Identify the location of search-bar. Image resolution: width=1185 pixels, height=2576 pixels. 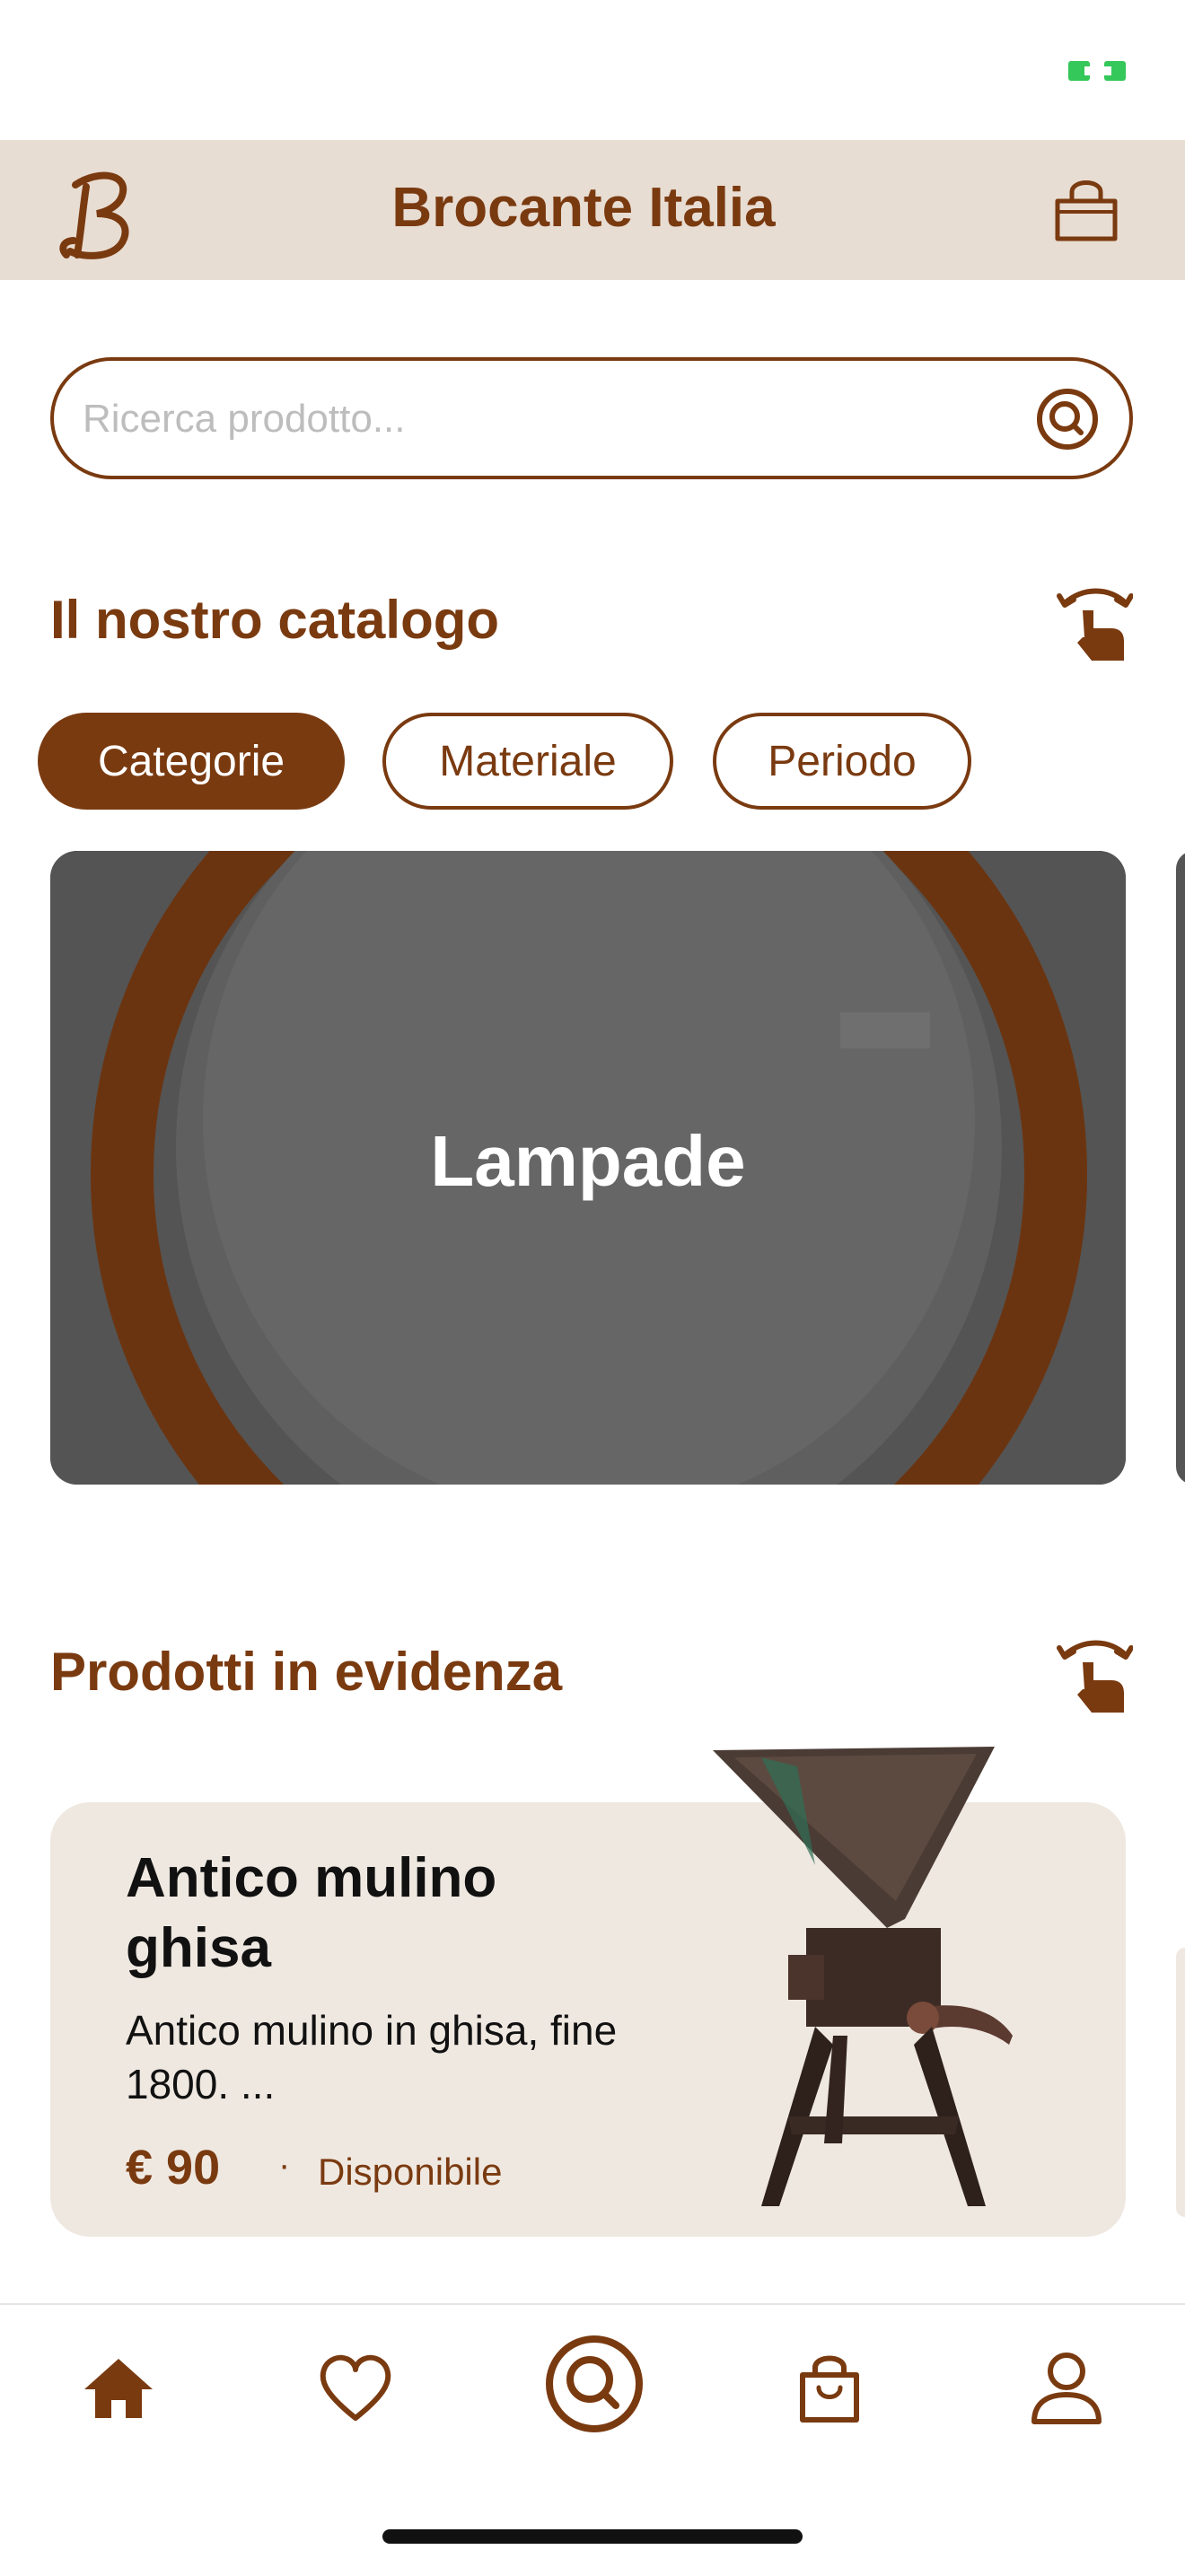
(591, 418).